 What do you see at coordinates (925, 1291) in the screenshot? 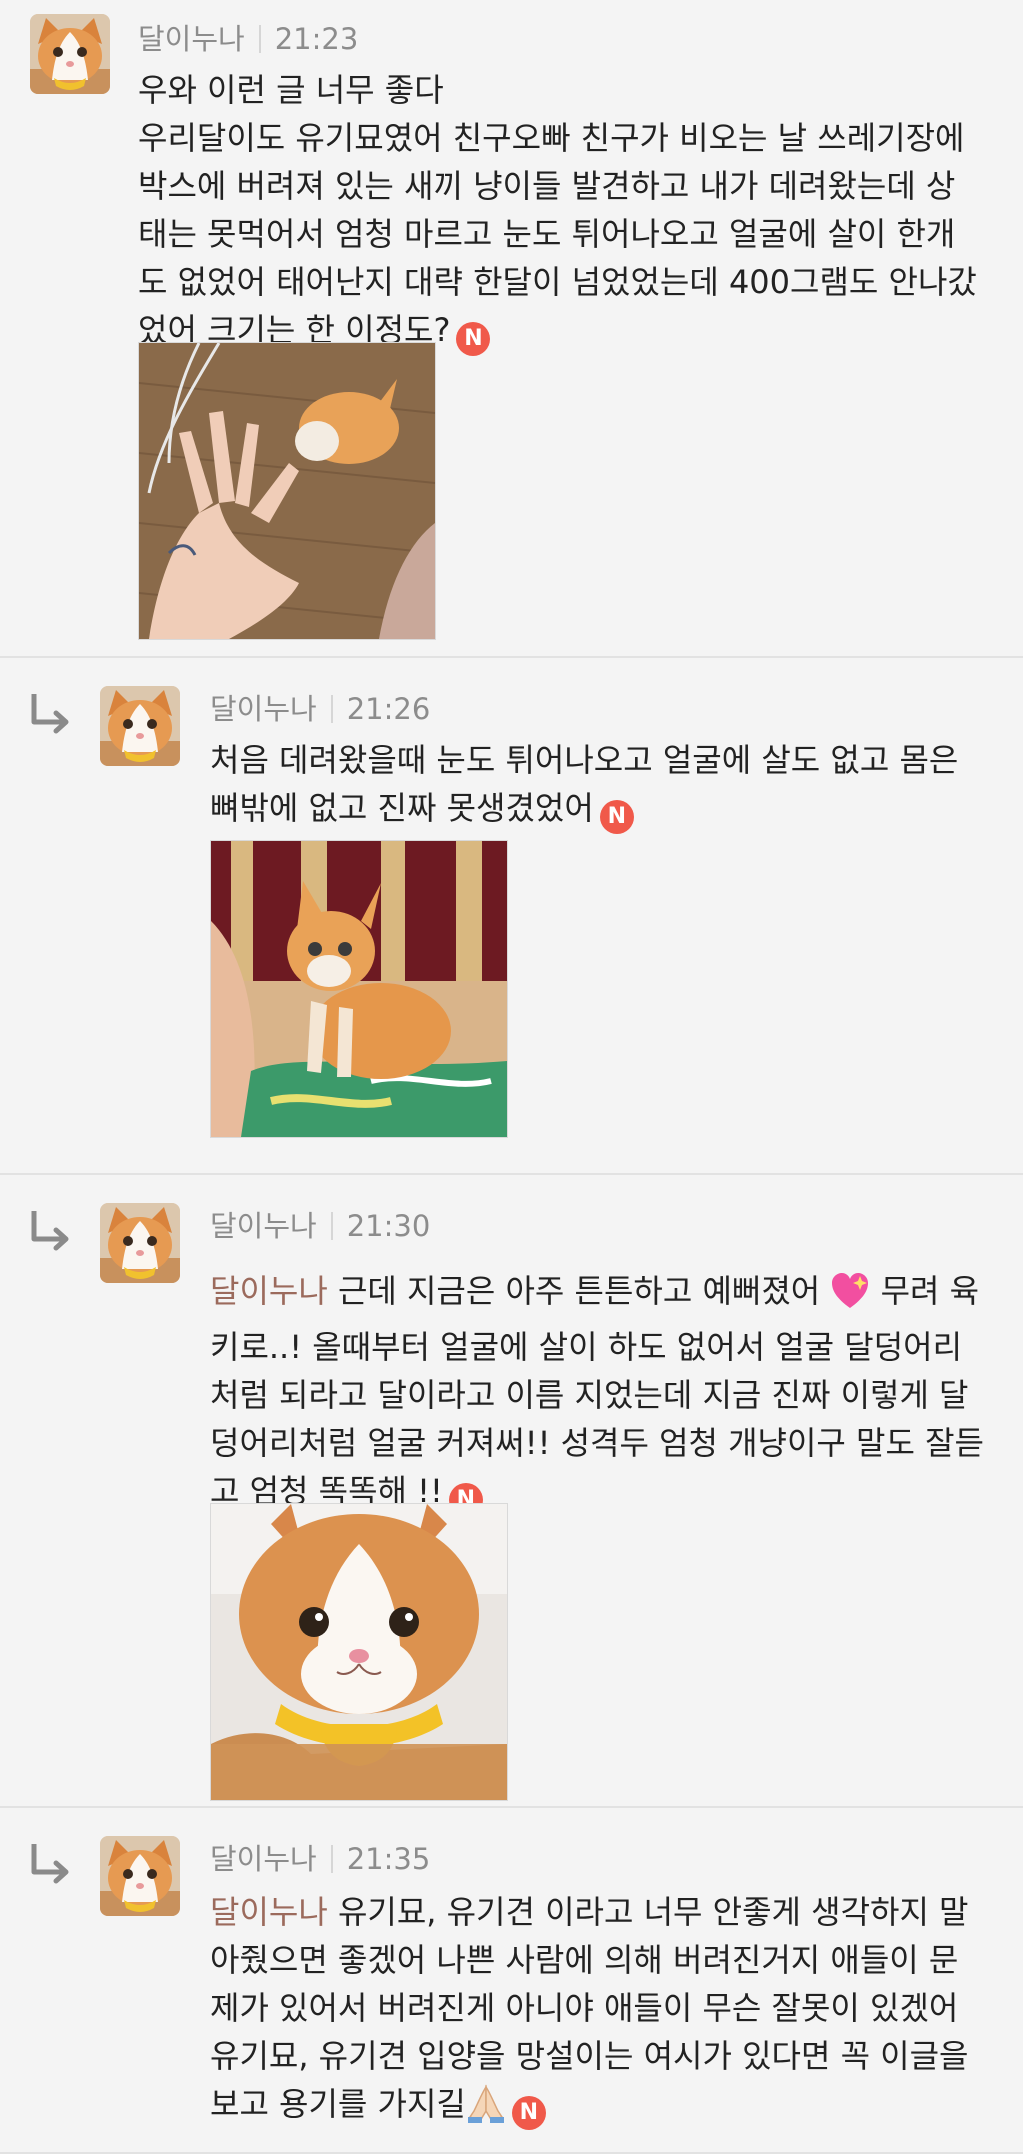
I see `comment-line: 무려 육` at bounding box center [925, 1291].